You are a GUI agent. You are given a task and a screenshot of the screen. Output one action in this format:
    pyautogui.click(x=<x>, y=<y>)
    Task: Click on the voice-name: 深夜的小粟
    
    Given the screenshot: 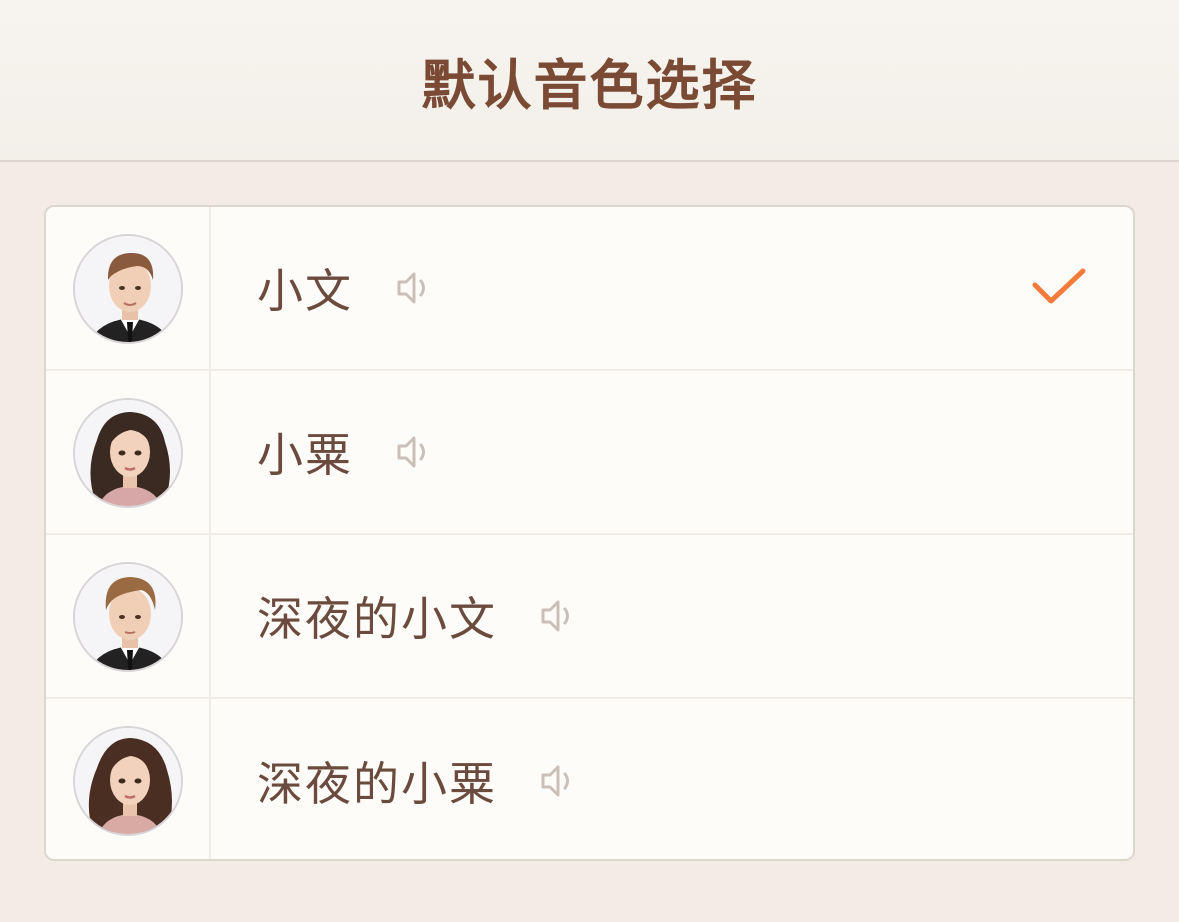 What is the action you would take?
    pyautogui.click(x=377, y=784)
    